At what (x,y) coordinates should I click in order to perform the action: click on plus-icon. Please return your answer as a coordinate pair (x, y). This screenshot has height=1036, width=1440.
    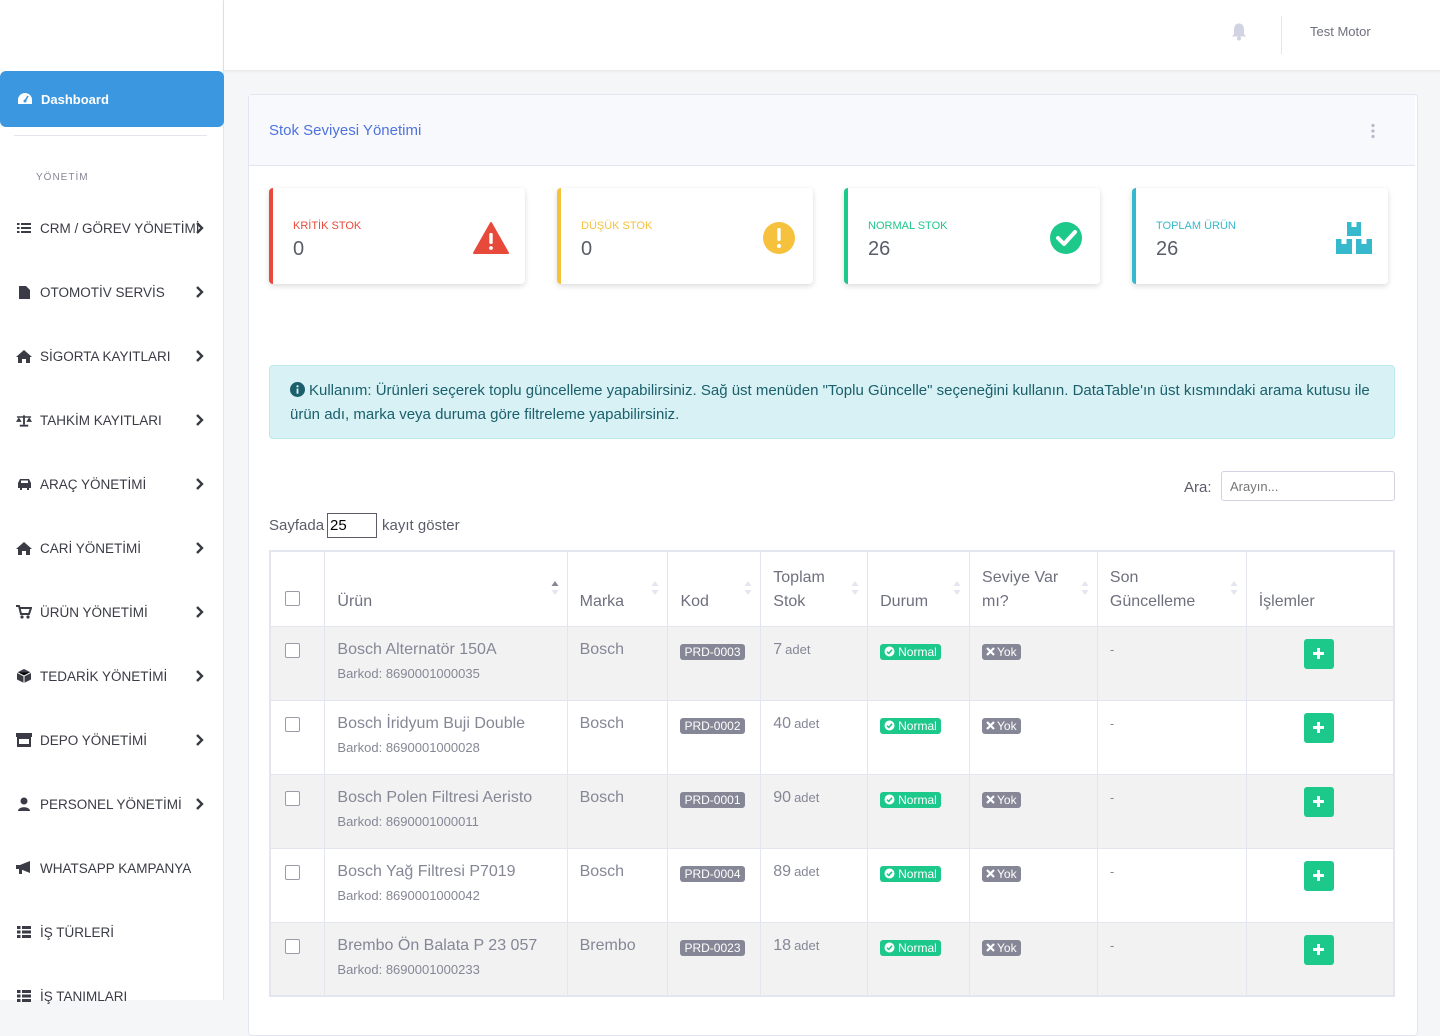
    Looking at the image, I should click on (1319, 801).